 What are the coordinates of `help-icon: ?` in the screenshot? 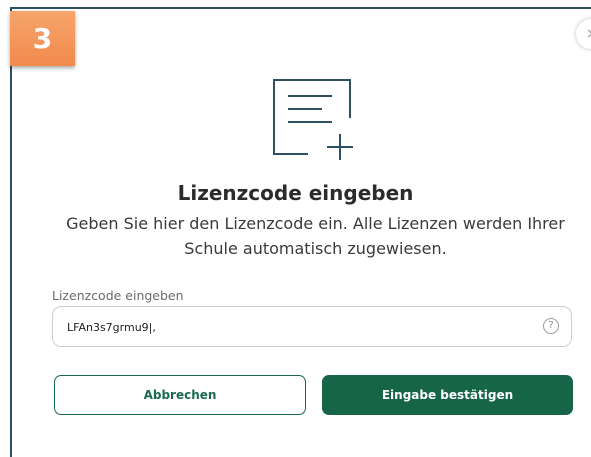 It's located at (551, 326).